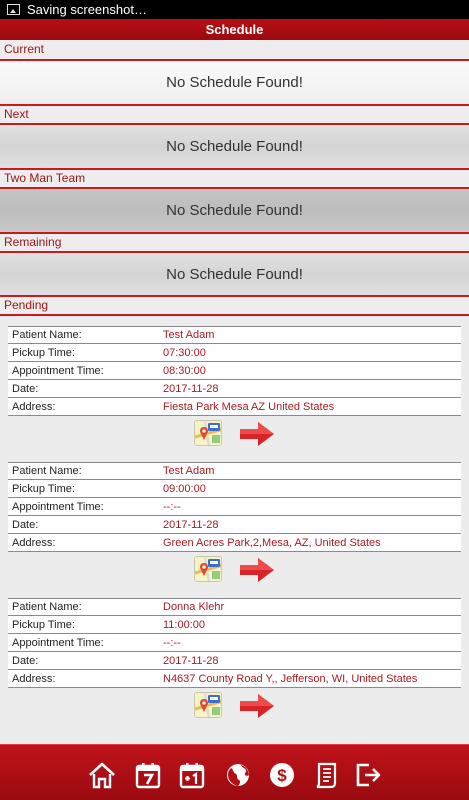 The image size is (469, 800). I want to click on nav-payment-button: $, so click(282, 775).